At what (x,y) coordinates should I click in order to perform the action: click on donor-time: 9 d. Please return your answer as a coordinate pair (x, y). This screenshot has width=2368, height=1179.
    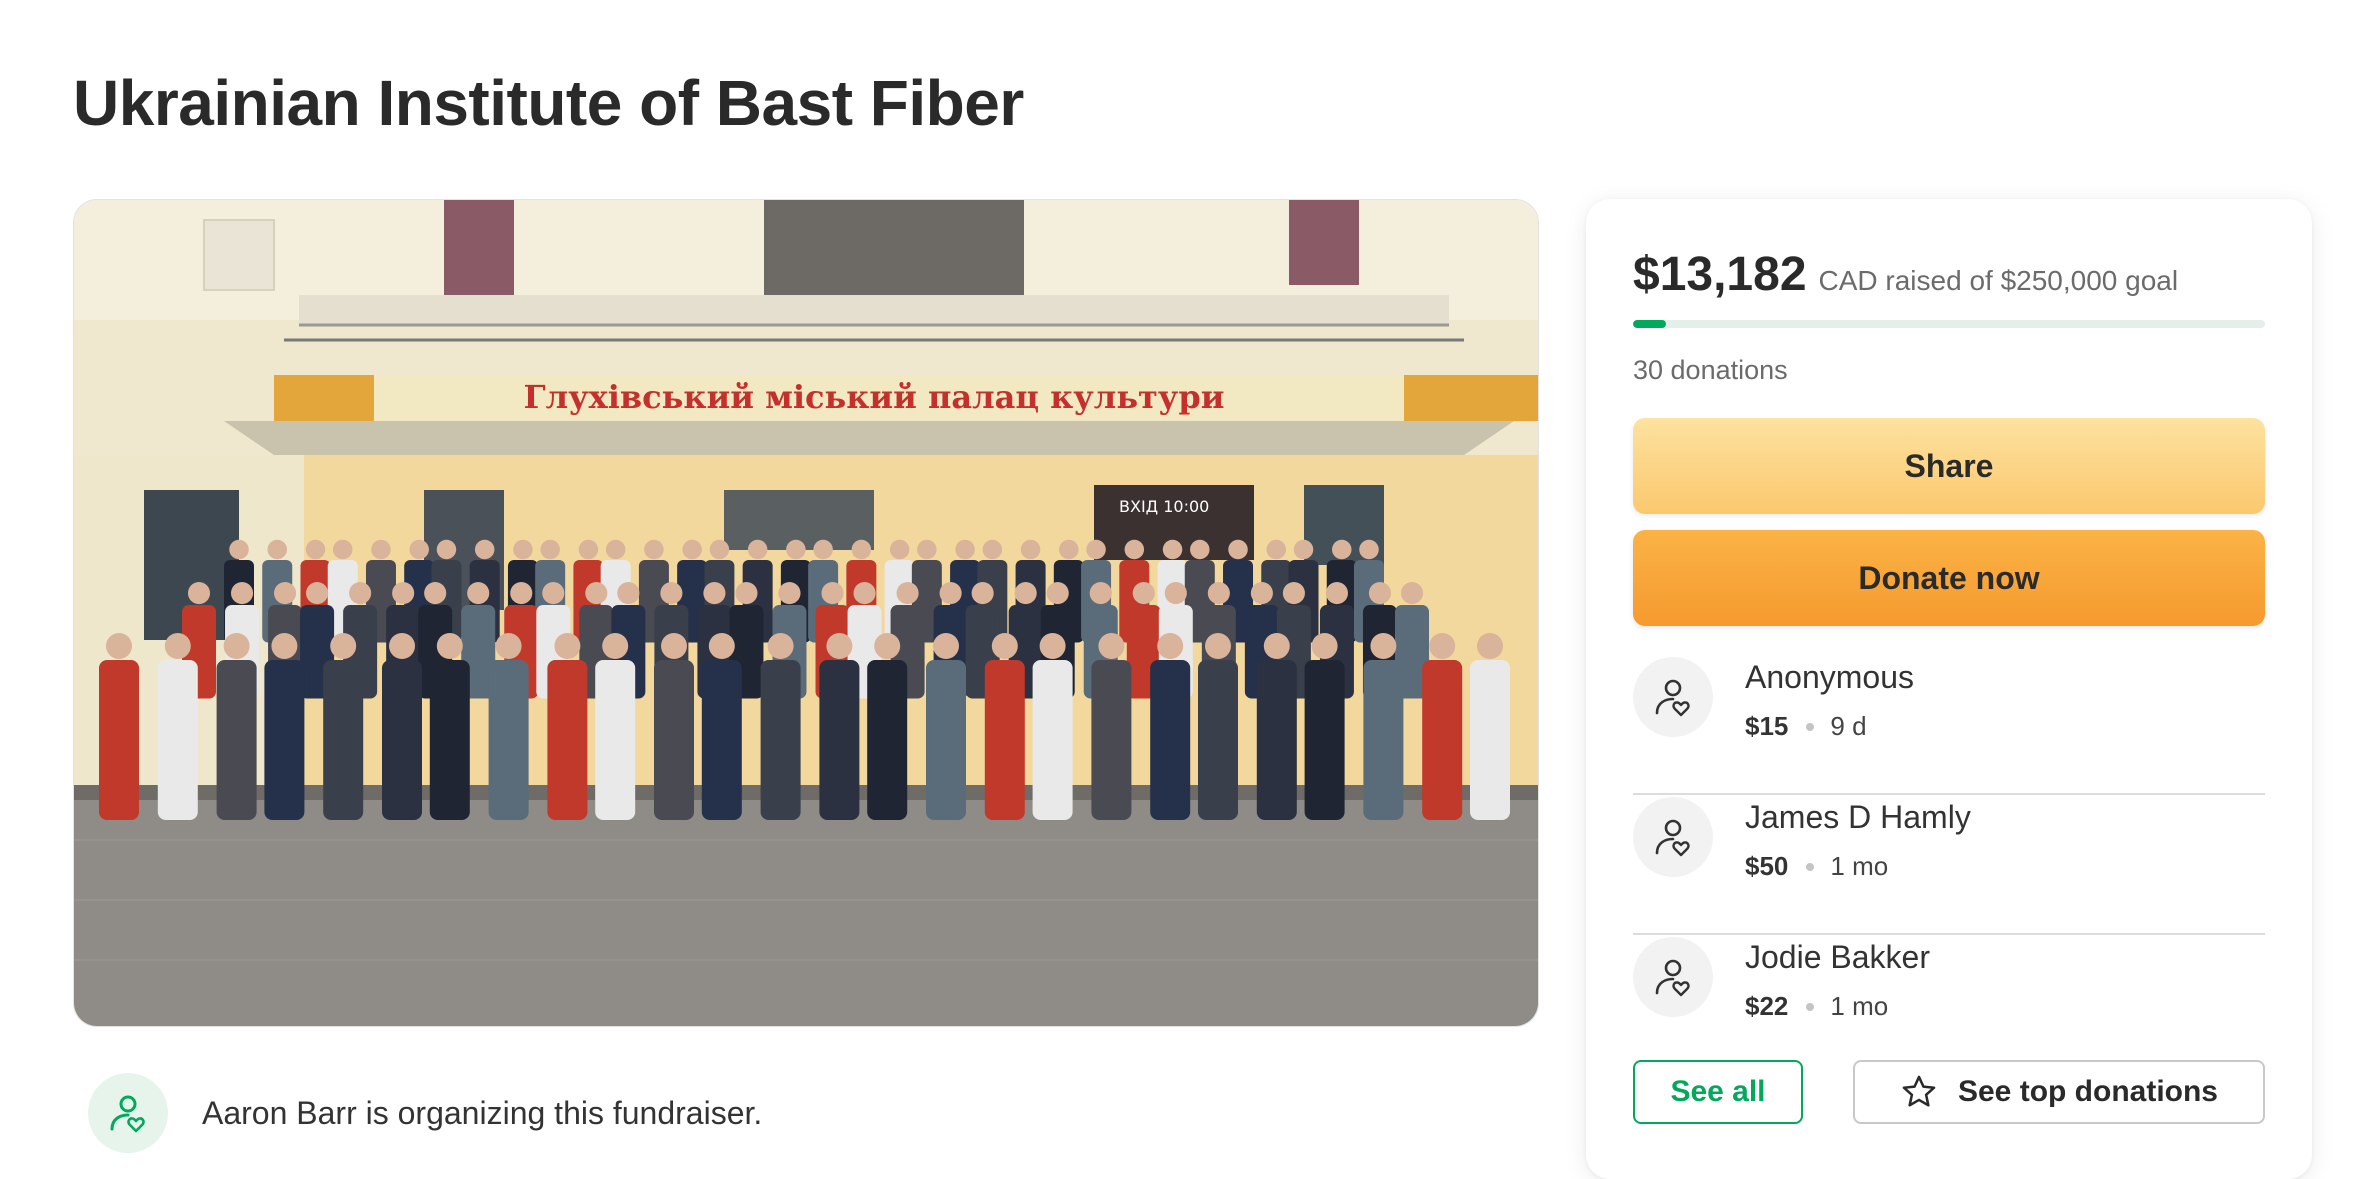
    Looking at the image, I should click on (1848, 726).